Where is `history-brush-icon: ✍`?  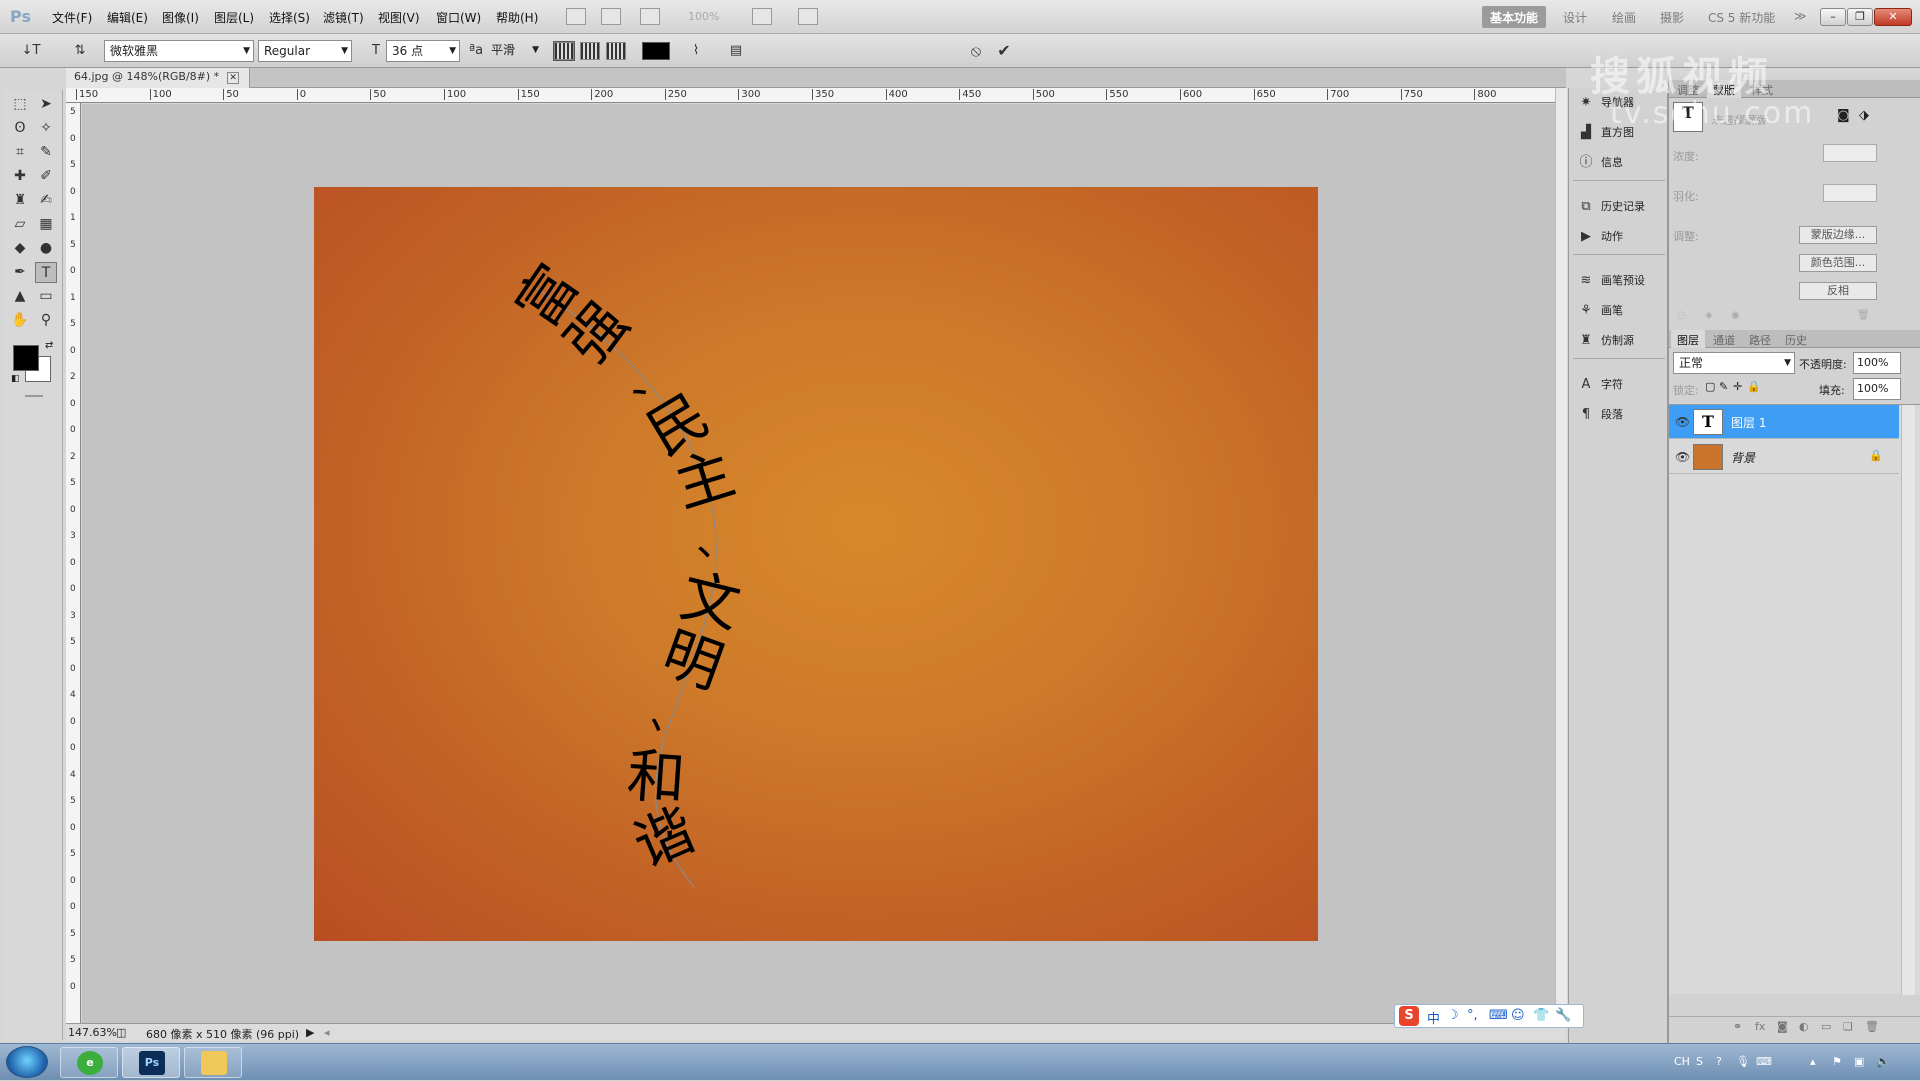
history-brush-icon: ✍ is located at coordinates (46, 200).